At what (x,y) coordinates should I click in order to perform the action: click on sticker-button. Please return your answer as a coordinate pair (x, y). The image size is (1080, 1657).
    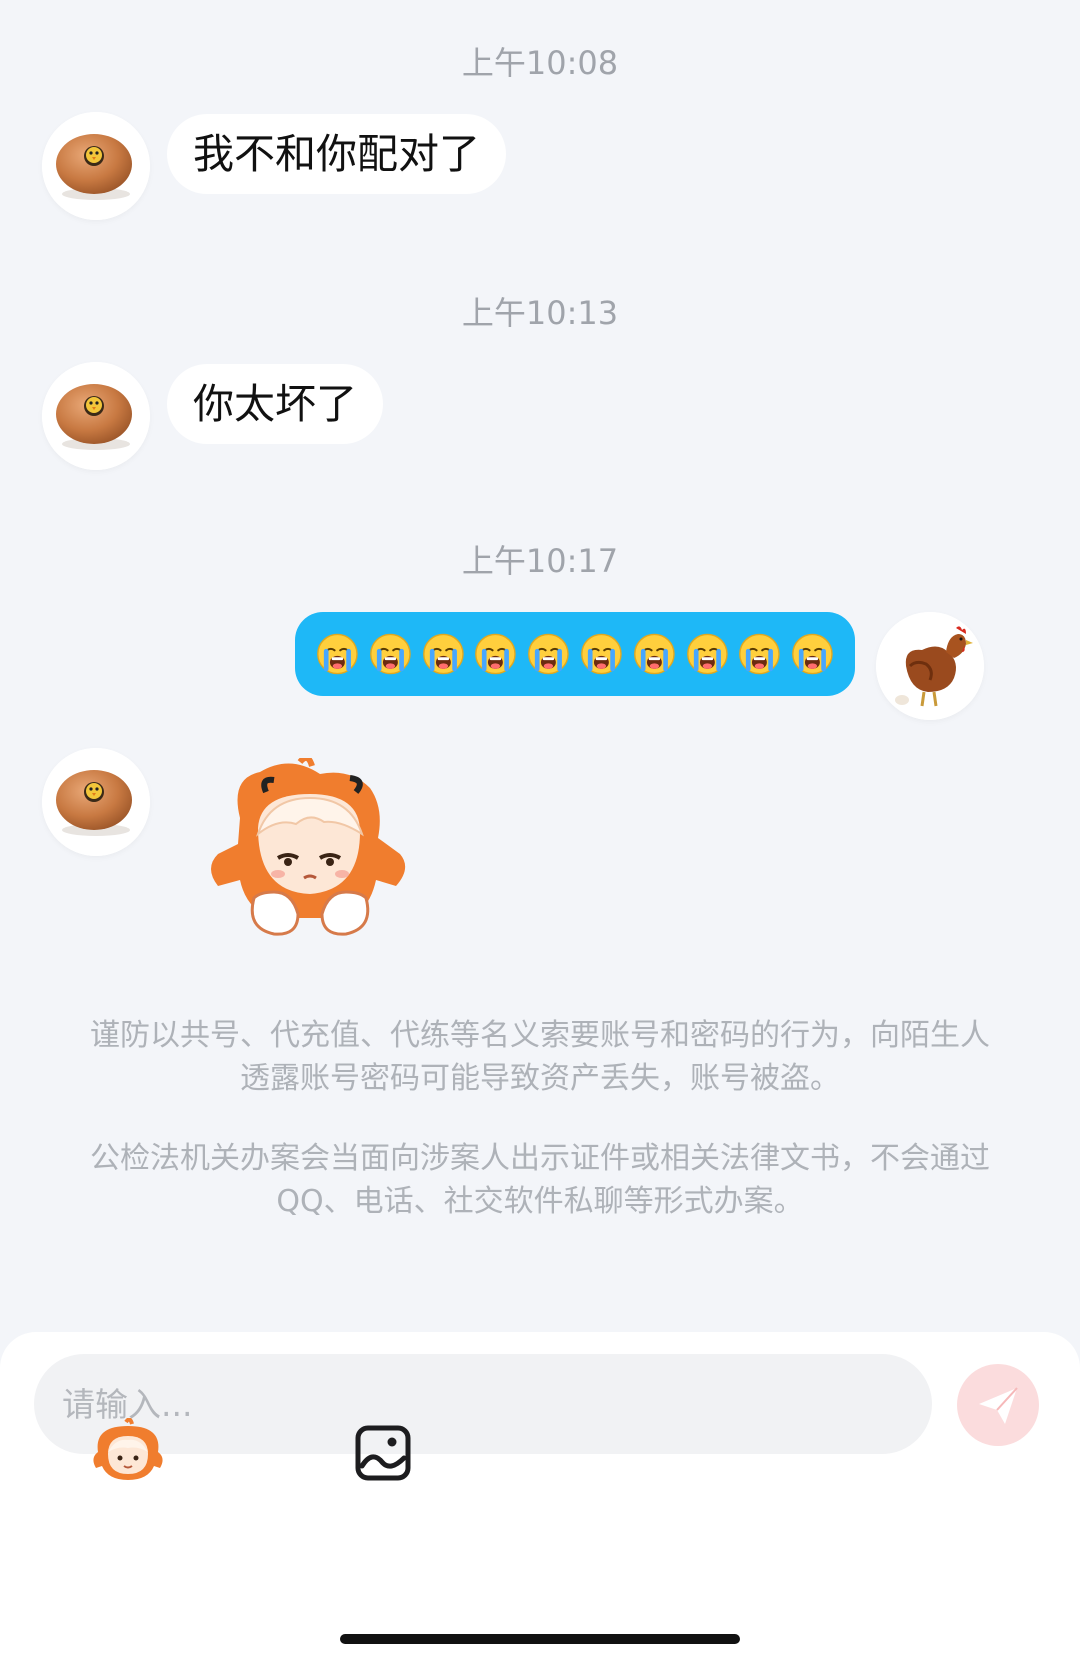
    Looking at the image, I should click on (128, 1450).